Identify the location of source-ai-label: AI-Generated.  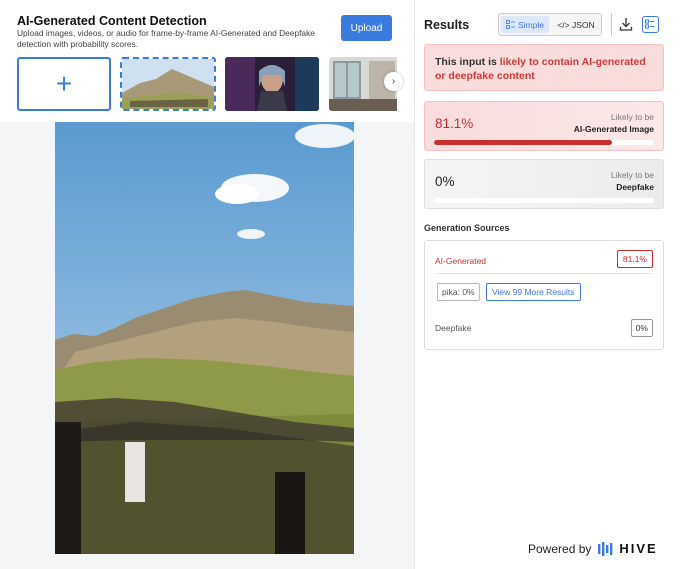
(461, 261).